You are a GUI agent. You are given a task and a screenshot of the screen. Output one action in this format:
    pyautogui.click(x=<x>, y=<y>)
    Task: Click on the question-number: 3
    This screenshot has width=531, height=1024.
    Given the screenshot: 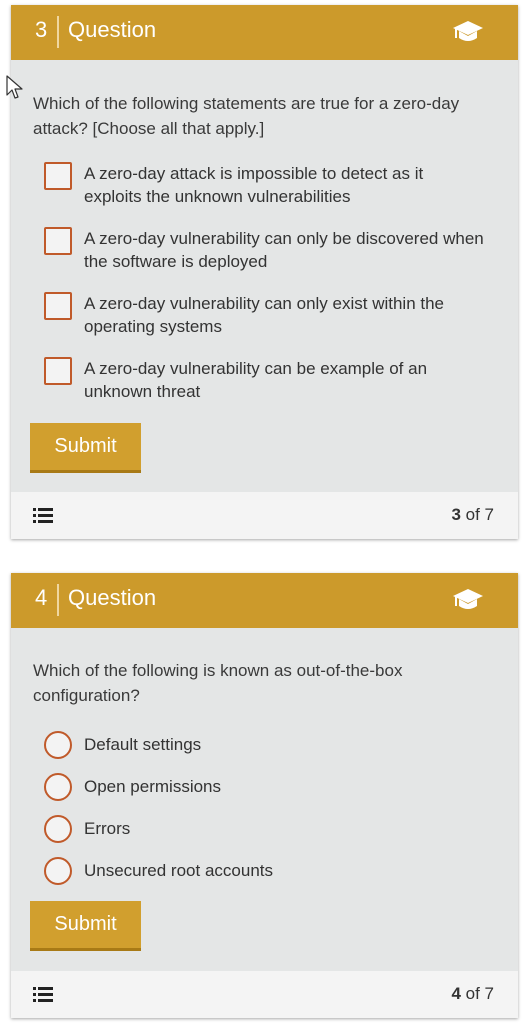 What is the action you would take?
    pyautogui.click(x=41, y=29)
    